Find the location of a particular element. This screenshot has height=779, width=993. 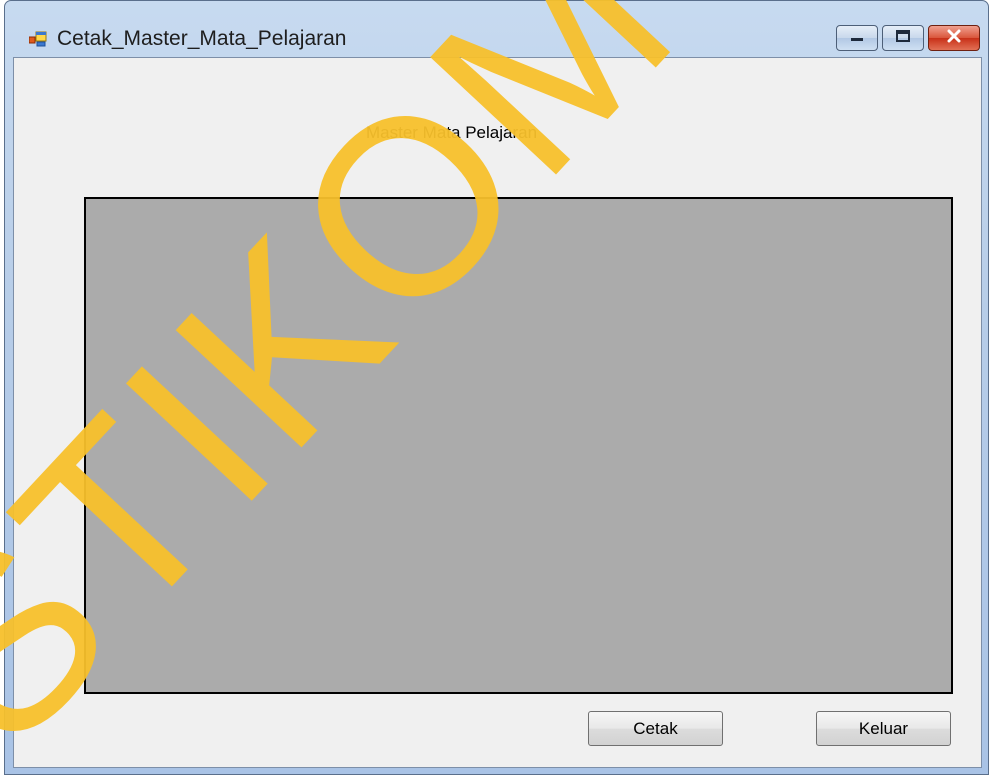

minimize-icon is located at coordinates (857, 38).